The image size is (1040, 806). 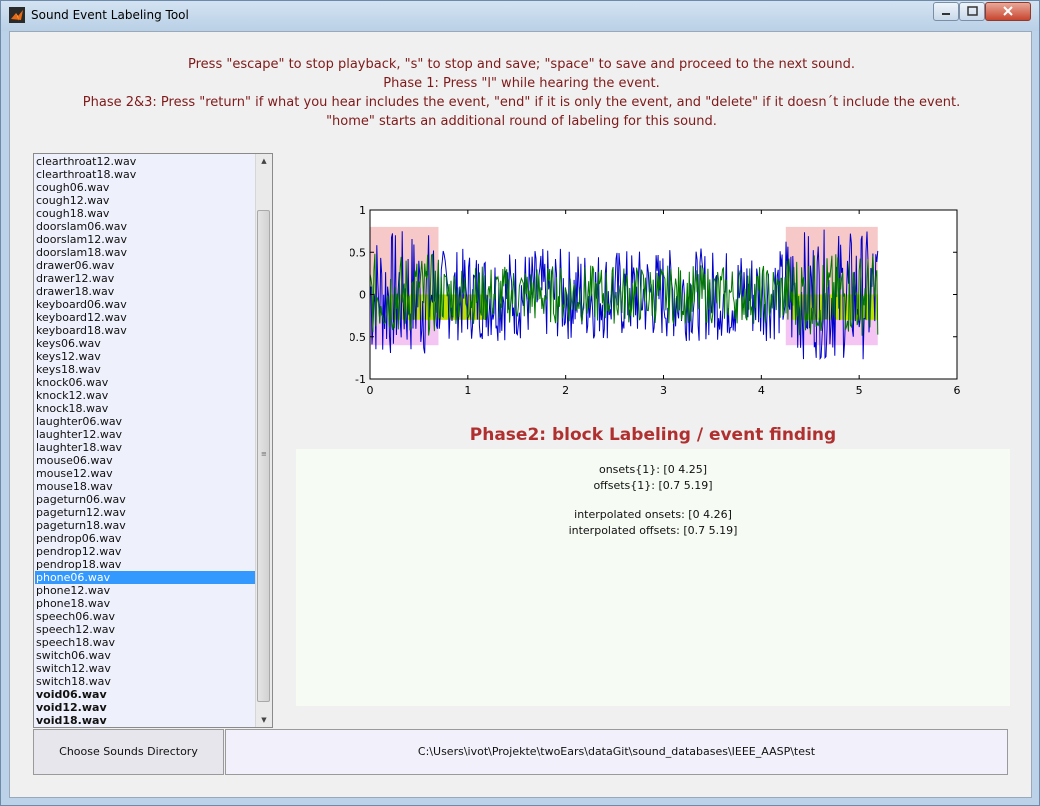 I want to click on list-item: clearthroat18.wav, so click(x=145, y=174).